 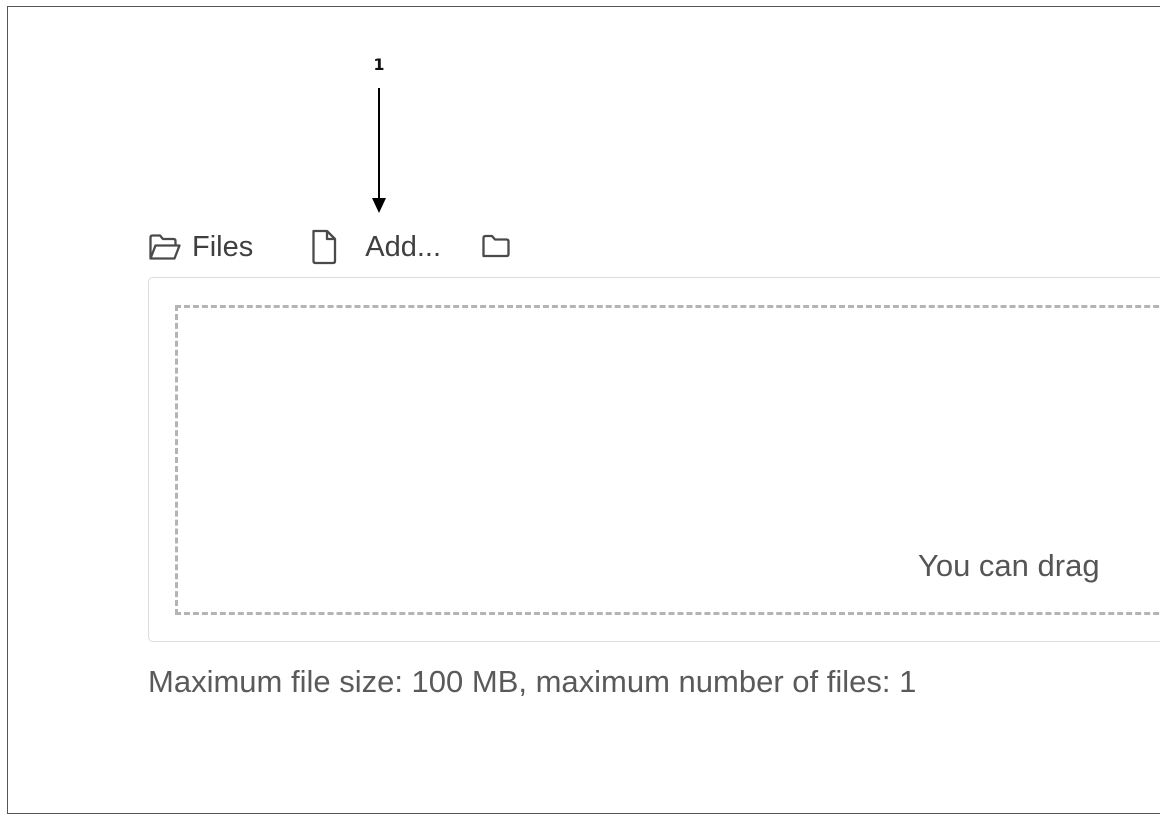 I want to click on file-icon, so click(x=324, y=247).